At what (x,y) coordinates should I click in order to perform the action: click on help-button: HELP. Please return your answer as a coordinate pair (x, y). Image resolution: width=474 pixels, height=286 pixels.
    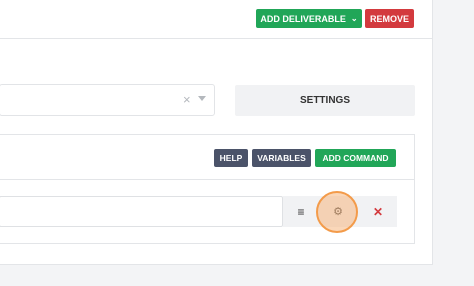
    Looking at the image, I should click on (231, 158).